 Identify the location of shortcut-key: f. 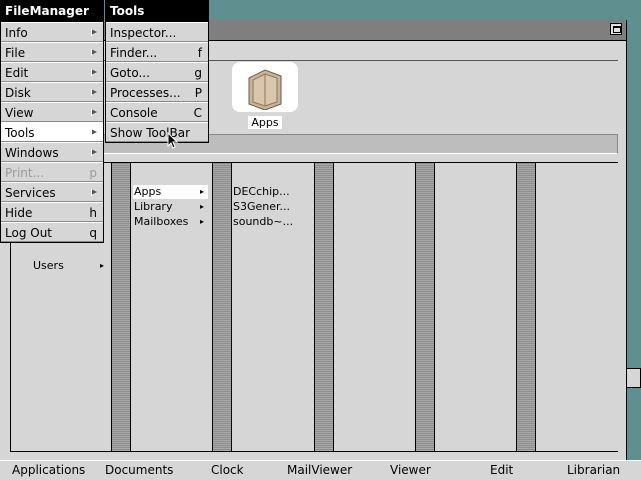
(199, 53).